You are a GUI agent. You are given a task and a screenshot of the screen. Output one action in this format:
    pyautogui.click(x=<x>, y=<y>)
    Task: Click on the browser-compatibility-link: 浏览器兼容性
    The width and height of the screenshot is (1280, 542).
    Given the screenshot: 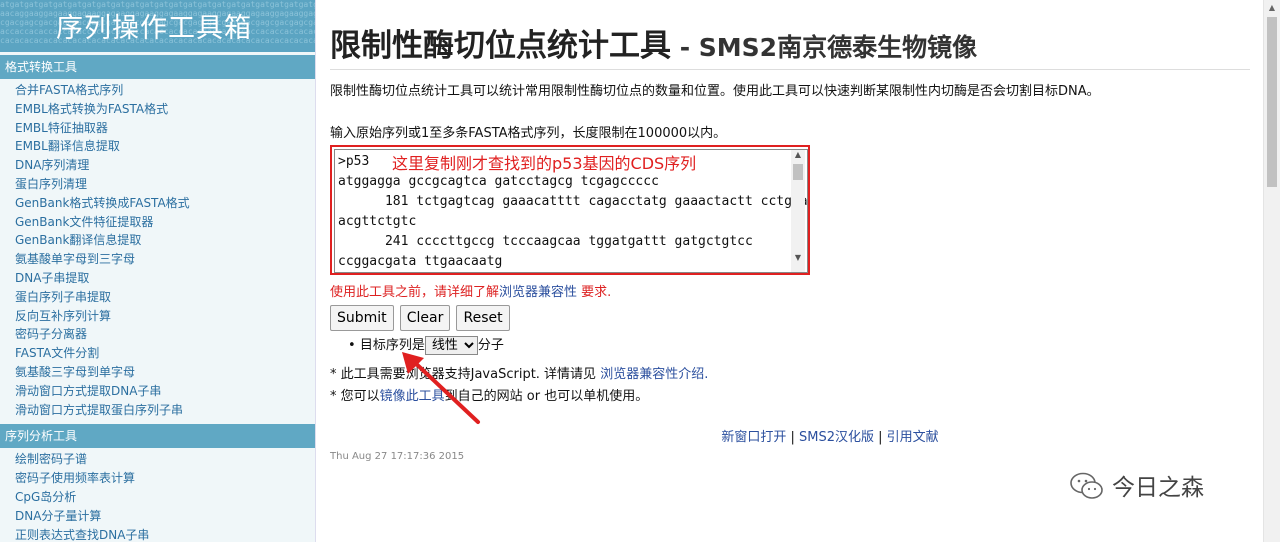 What is the action you would take?
    pyautogui.click(x=538, y=292)
    